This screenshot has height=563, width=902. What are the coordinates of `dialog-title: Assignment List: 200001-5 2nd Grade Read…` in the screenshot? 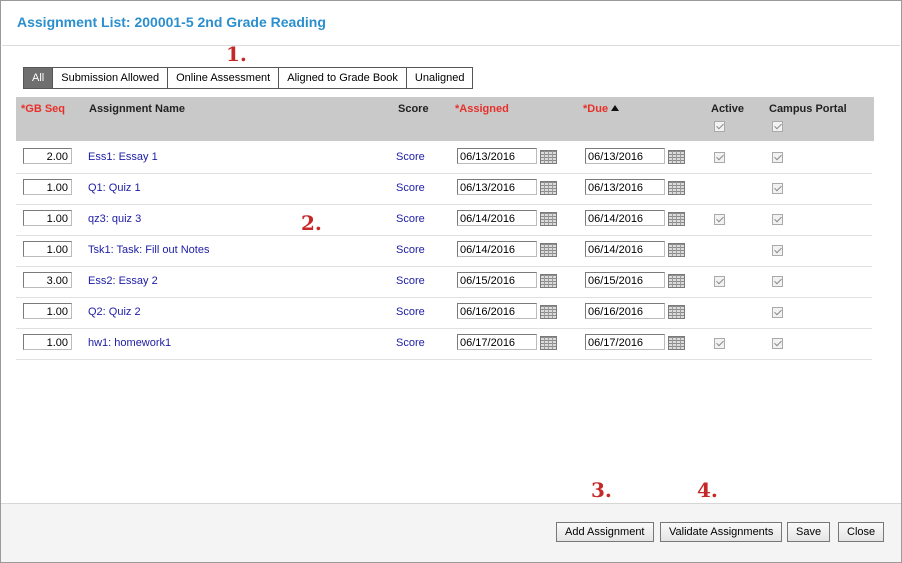 It's located at (171, 22).